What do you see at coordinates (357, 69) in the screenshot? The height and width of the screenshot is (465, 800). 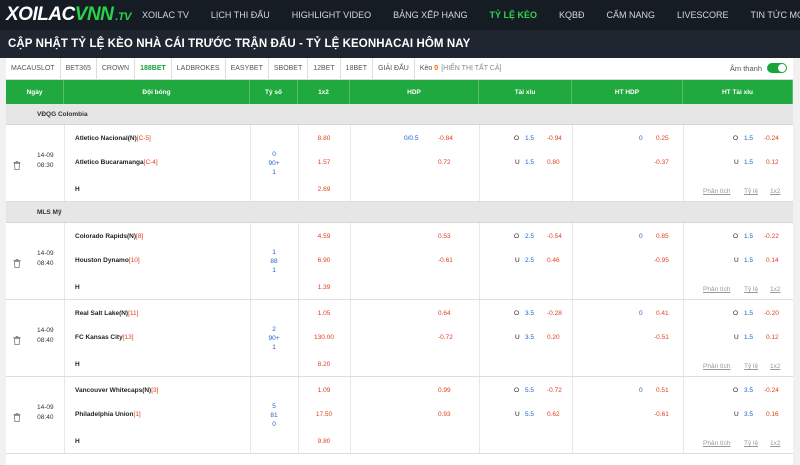 I see `bookmaker-tab-9: 18BET` at bounding box center [357, 69].